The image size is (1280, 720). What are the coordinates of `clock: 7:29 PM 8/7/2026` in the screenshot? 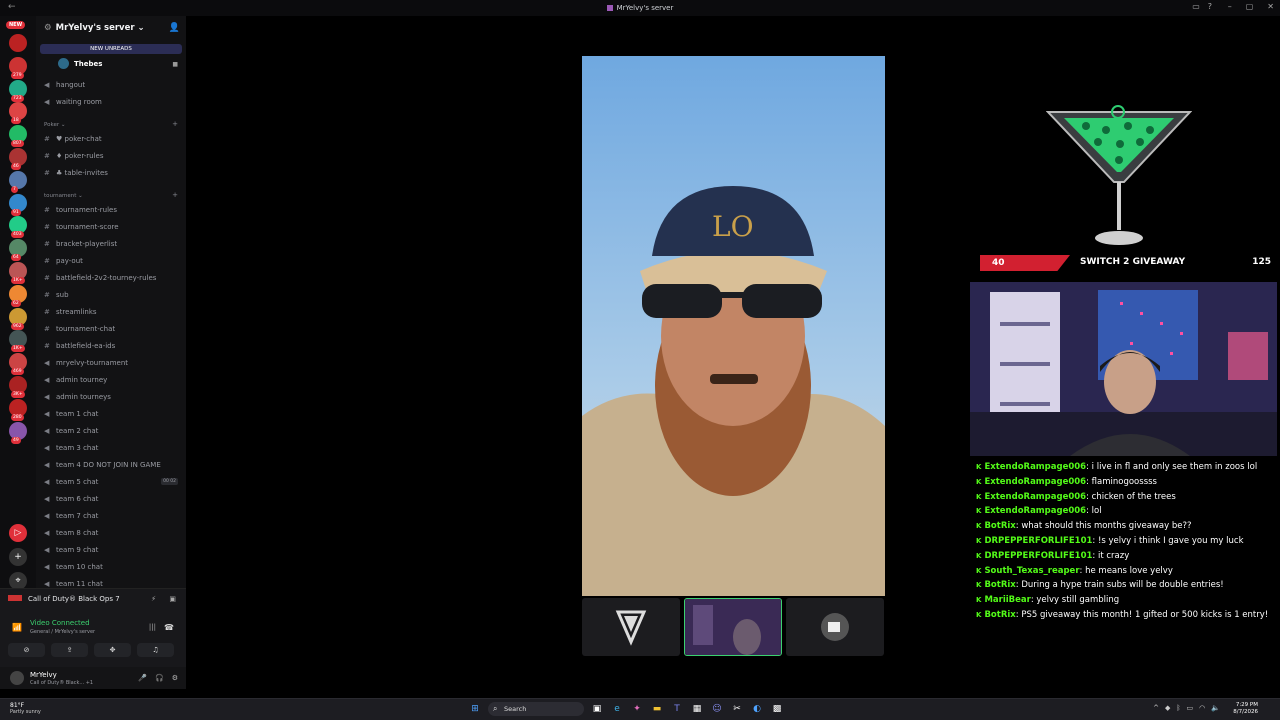 It's located at (1245, 709).